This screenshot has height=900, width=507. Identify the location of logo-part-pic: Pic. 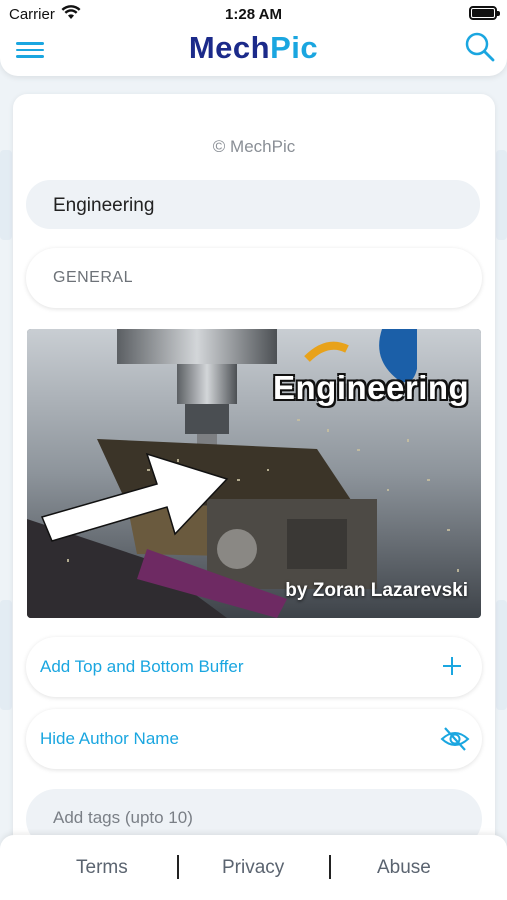
(294, 47).